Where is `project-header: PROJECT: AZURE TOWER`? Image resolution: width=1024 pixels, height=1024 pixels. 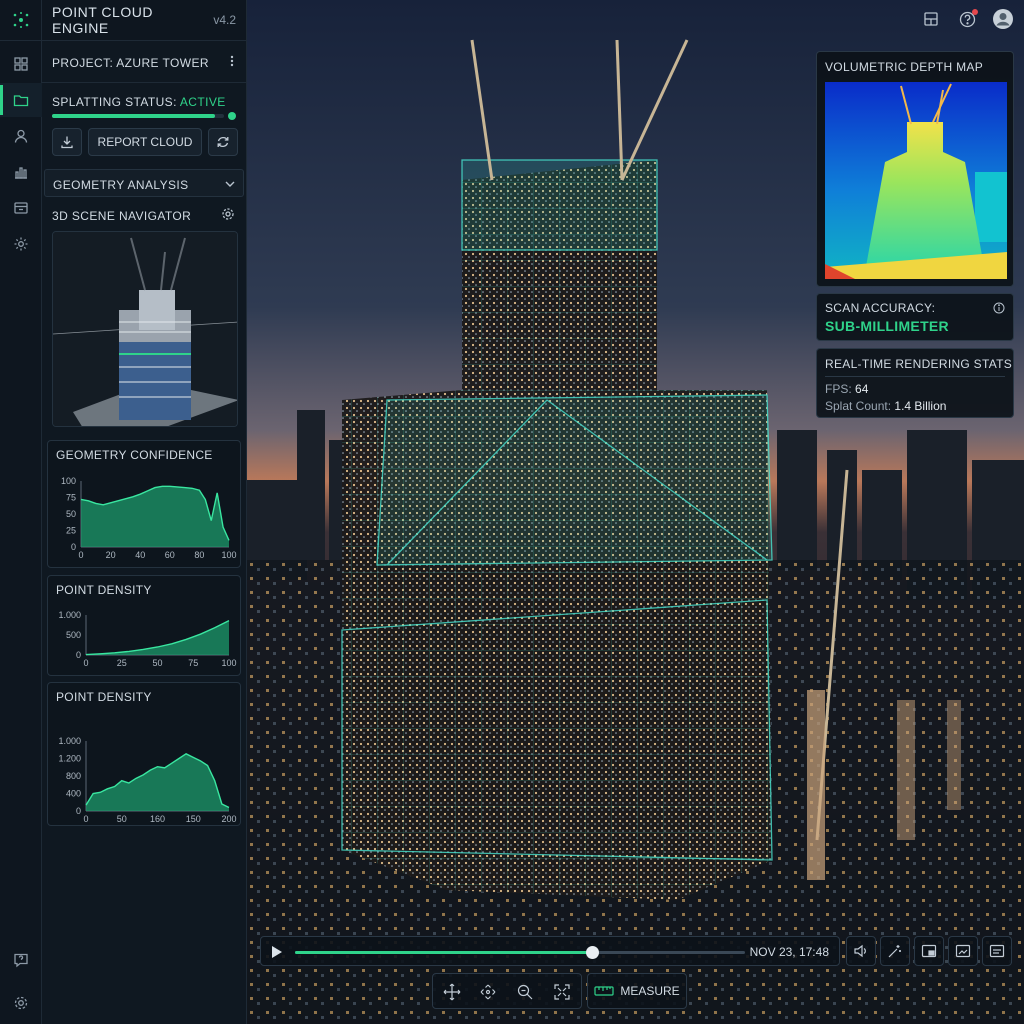 project-header: PROJECT: AZURE TOWER is located at coordinates (144, 62).